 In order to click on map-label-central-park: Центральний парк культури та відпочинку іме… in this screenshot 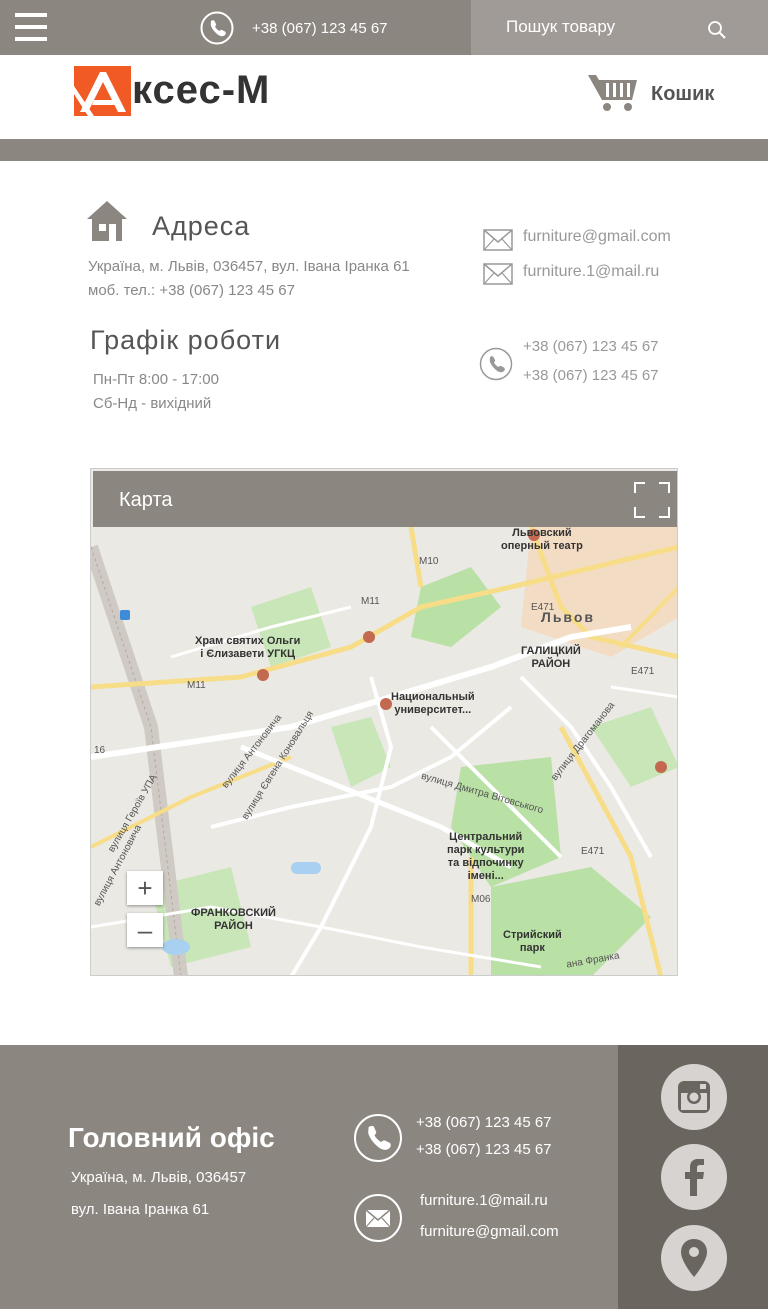, I will do `click(486, 856)`.